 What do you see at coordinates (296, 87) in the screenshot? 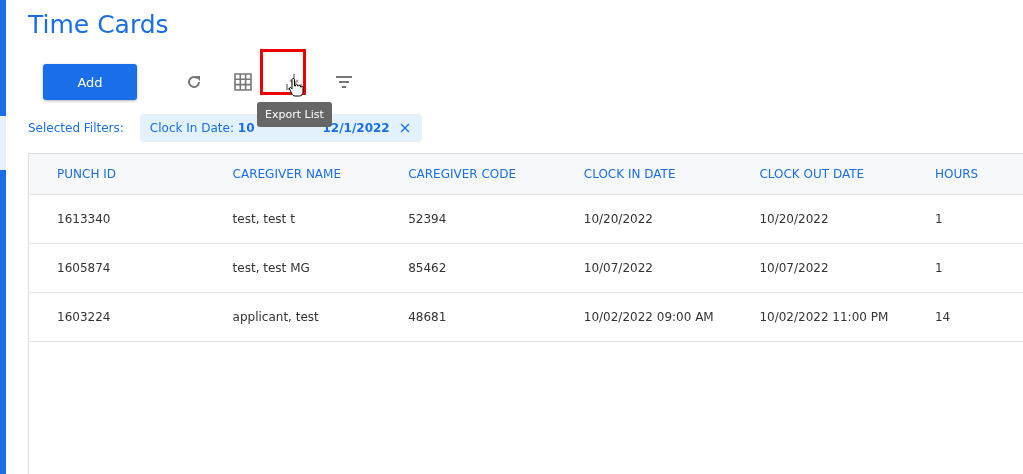
I see `hand-cursor-icon` at bounding box center [296, 87].